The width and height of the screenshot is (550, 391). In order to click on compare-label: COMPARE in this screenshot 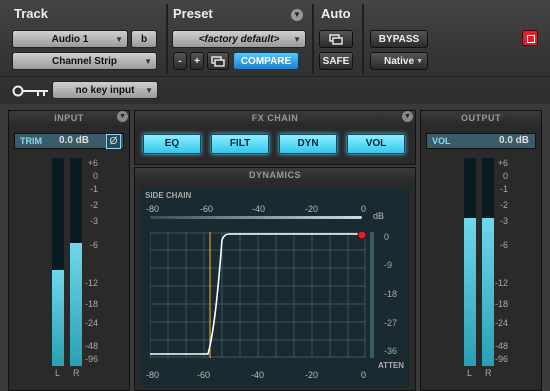, I will do `click(266, 61)`.